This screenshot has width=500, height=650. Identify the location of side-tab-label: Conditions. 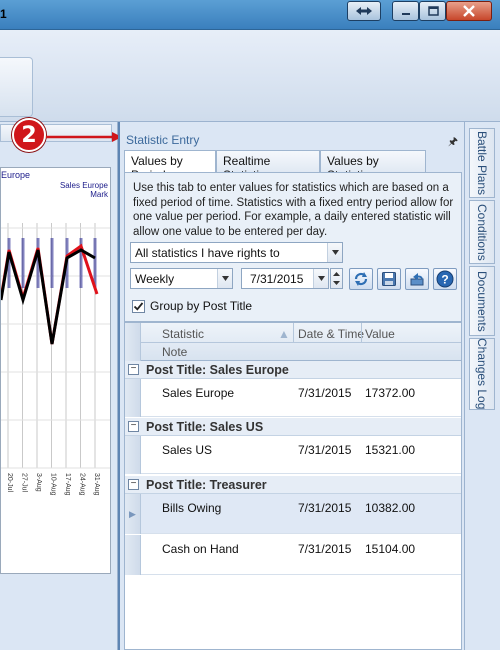
(482, 232).